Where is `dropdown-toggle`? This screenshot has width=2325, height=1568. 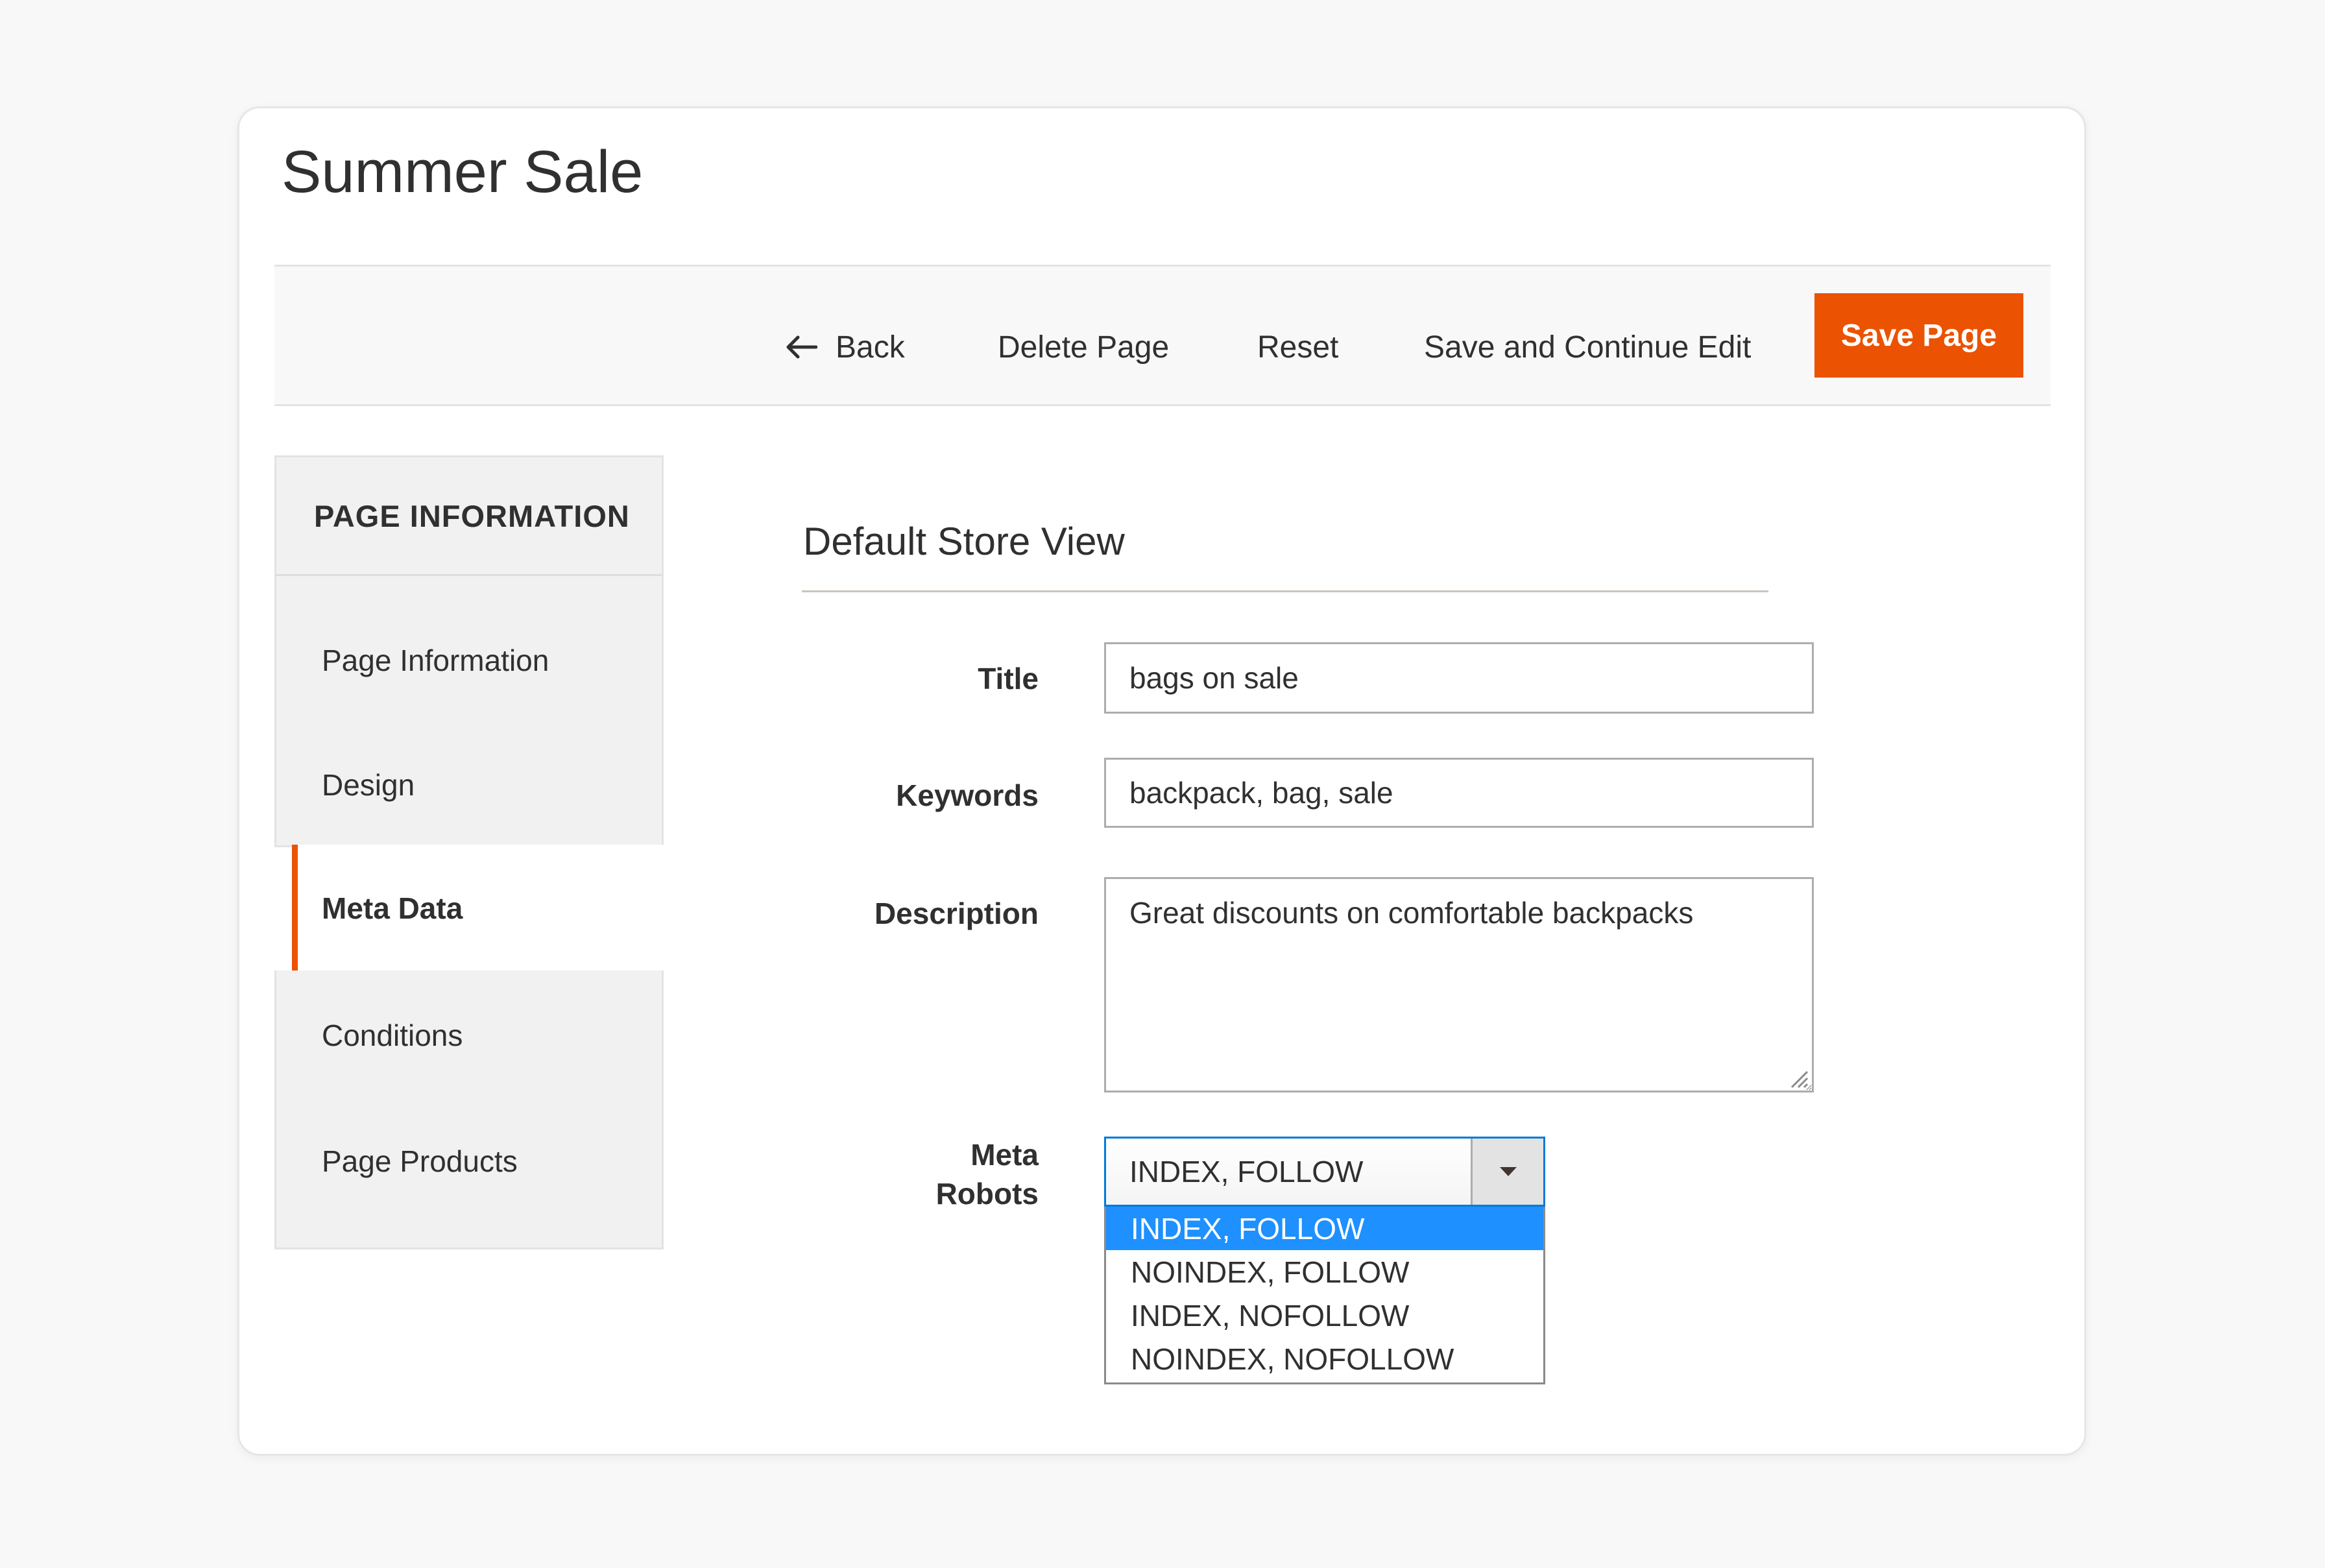 dropdown-toggle is located at coordinates (1507, 1172).